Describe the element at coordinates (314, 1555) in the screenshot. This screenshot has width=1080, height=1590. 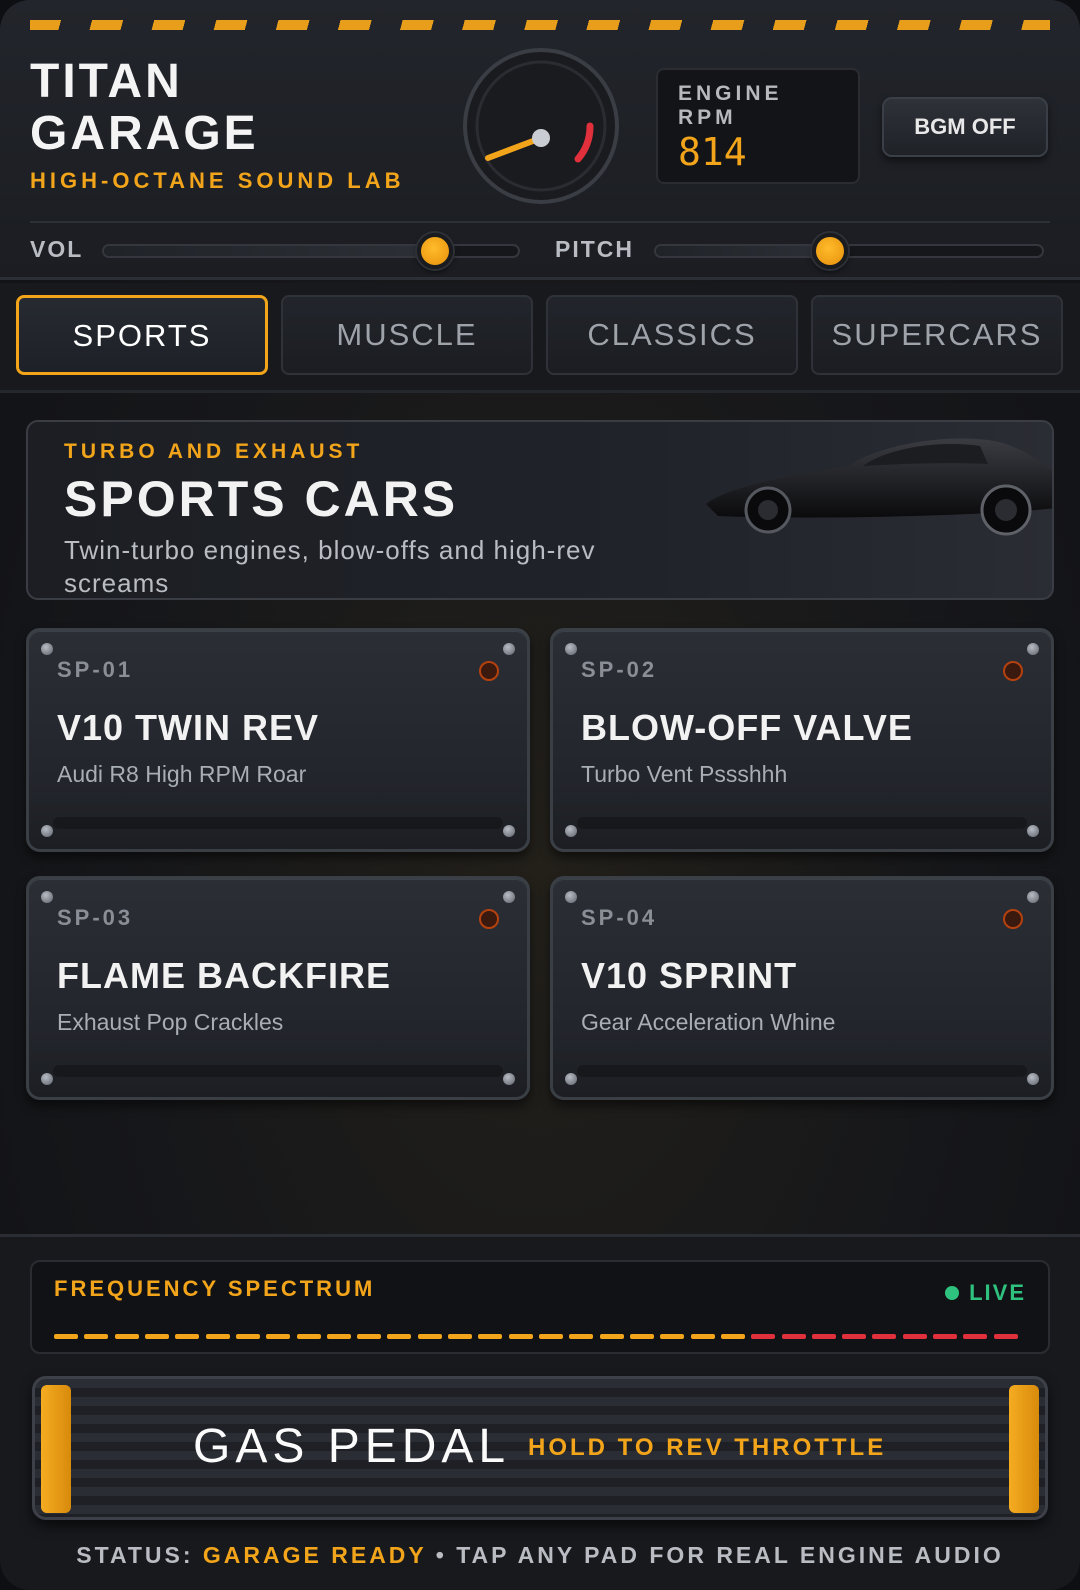
I see `status-state: GARAGE READY` at that location.